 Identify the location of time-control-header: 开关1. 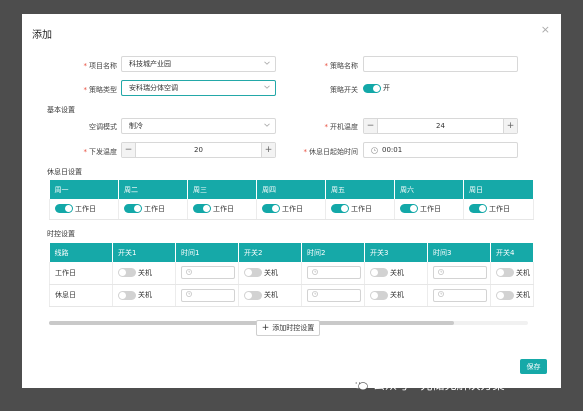
(144, 252).